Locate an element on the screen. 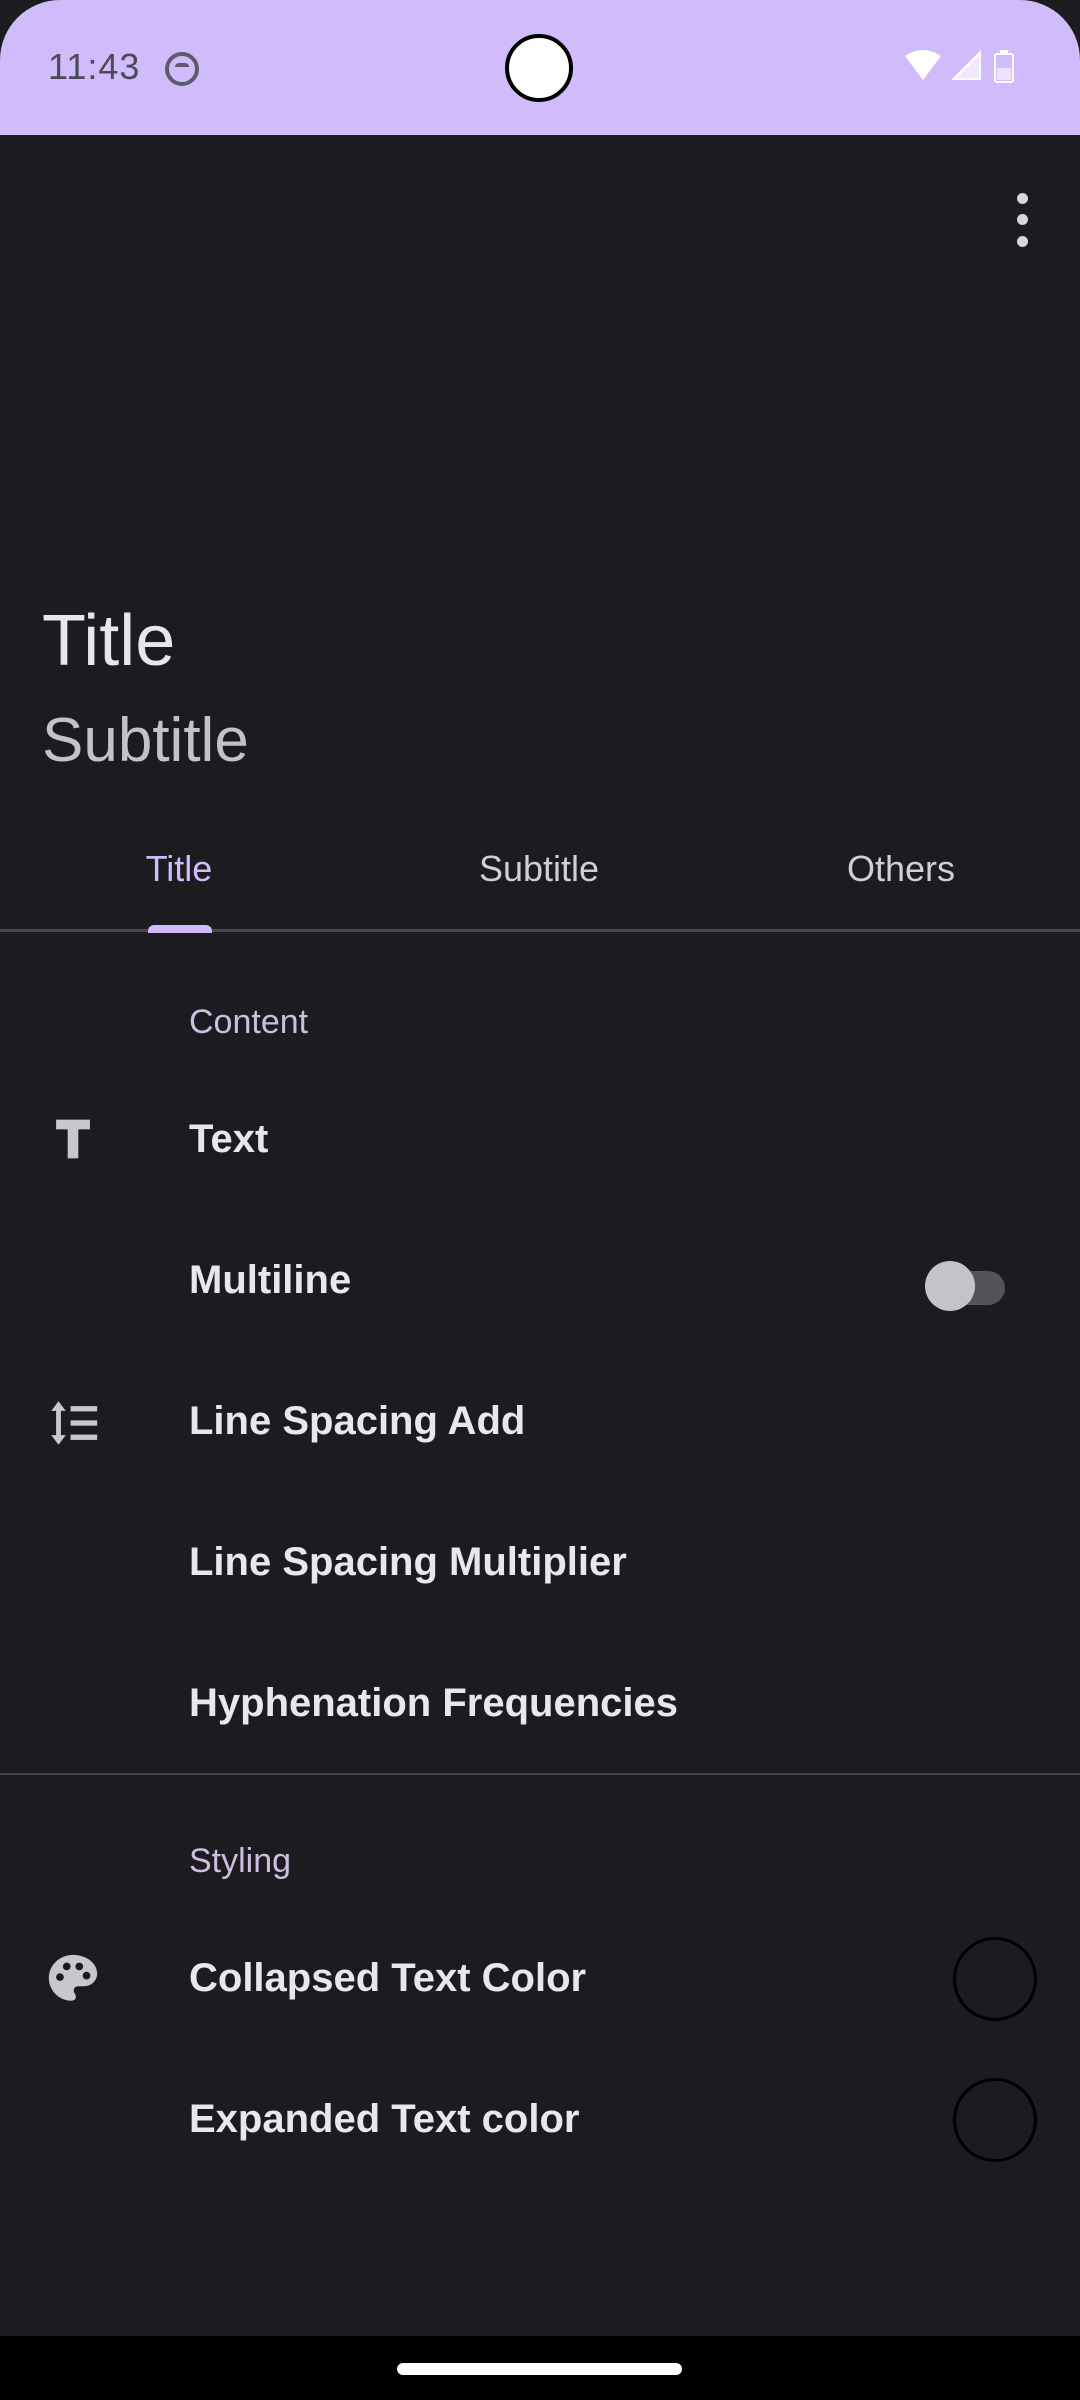 Image resolution: width=1080 pixels, height=2400 pixels. tab-indicator is located at coordinates (180, 929).